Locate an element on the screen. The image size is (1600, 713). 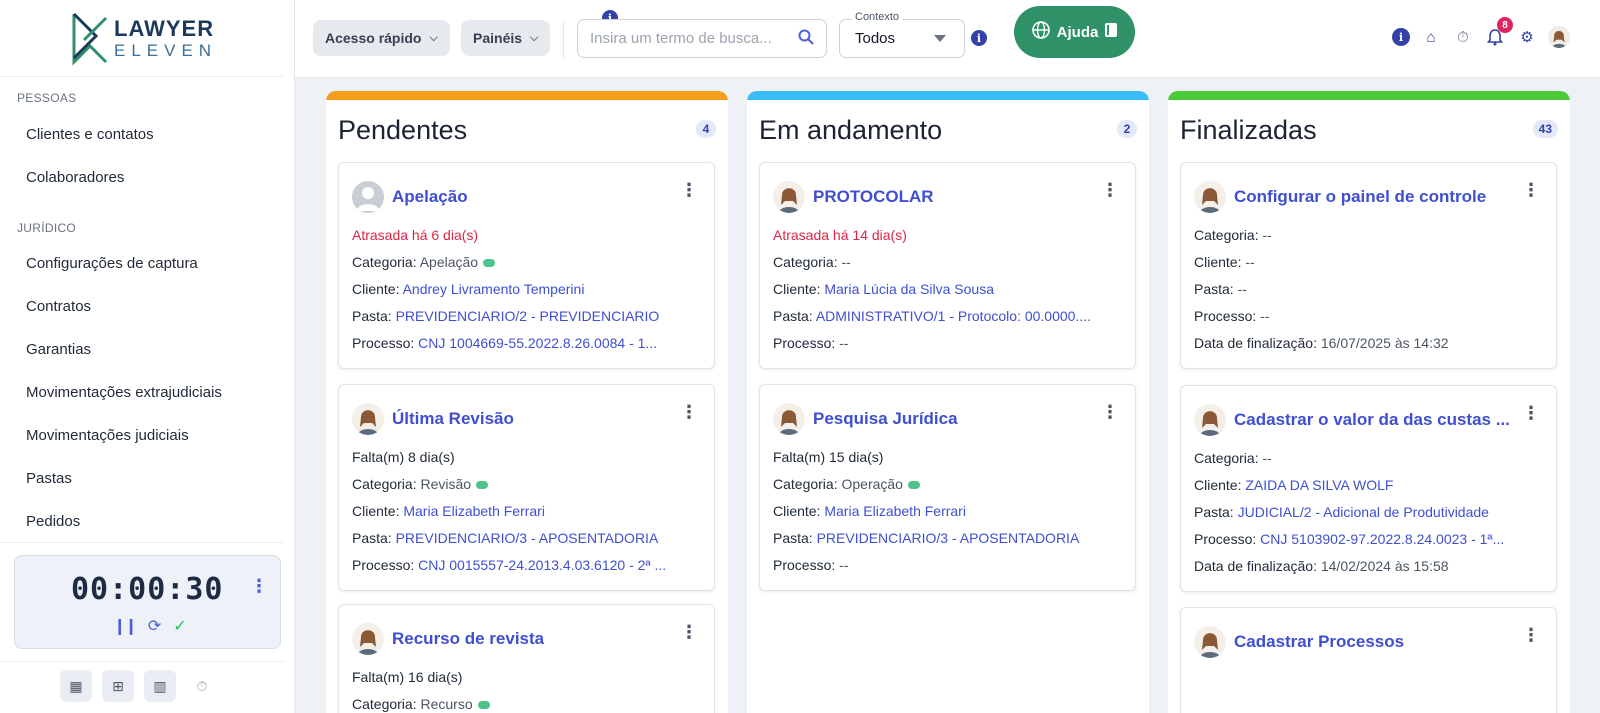
timer-menu-icon: ⋮ is located at coordinates (259, 586).